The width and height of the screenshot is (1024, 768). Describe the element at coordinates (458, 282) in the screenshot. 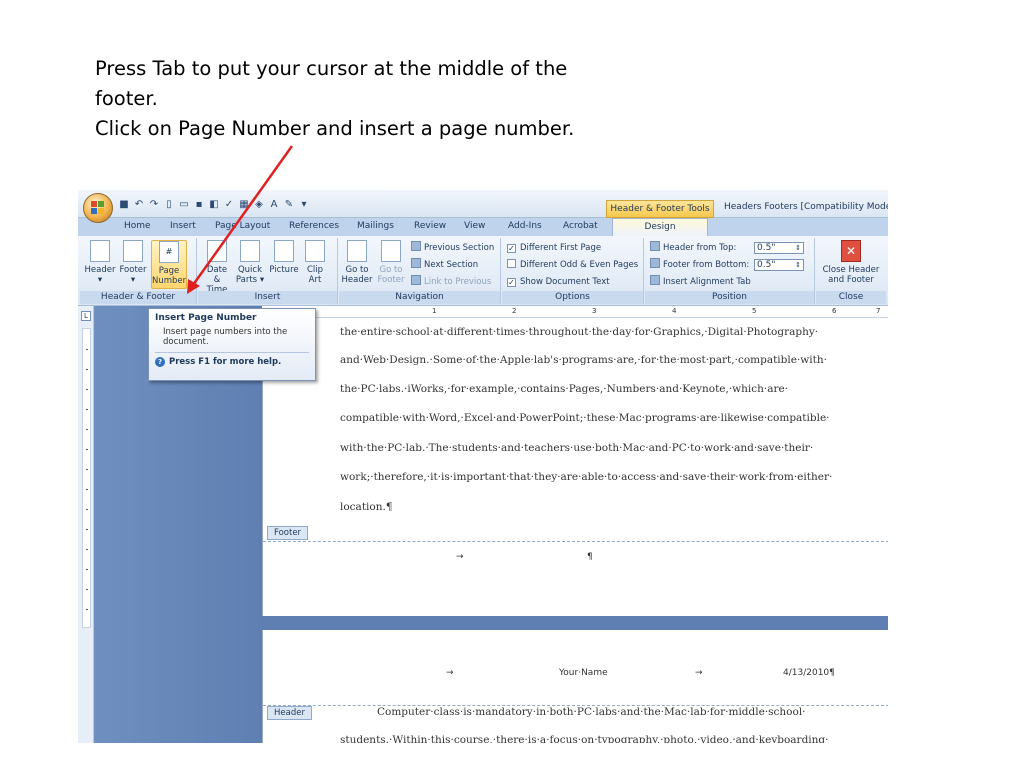

I see `link-to-previous-label: Link to Previous` at that location.